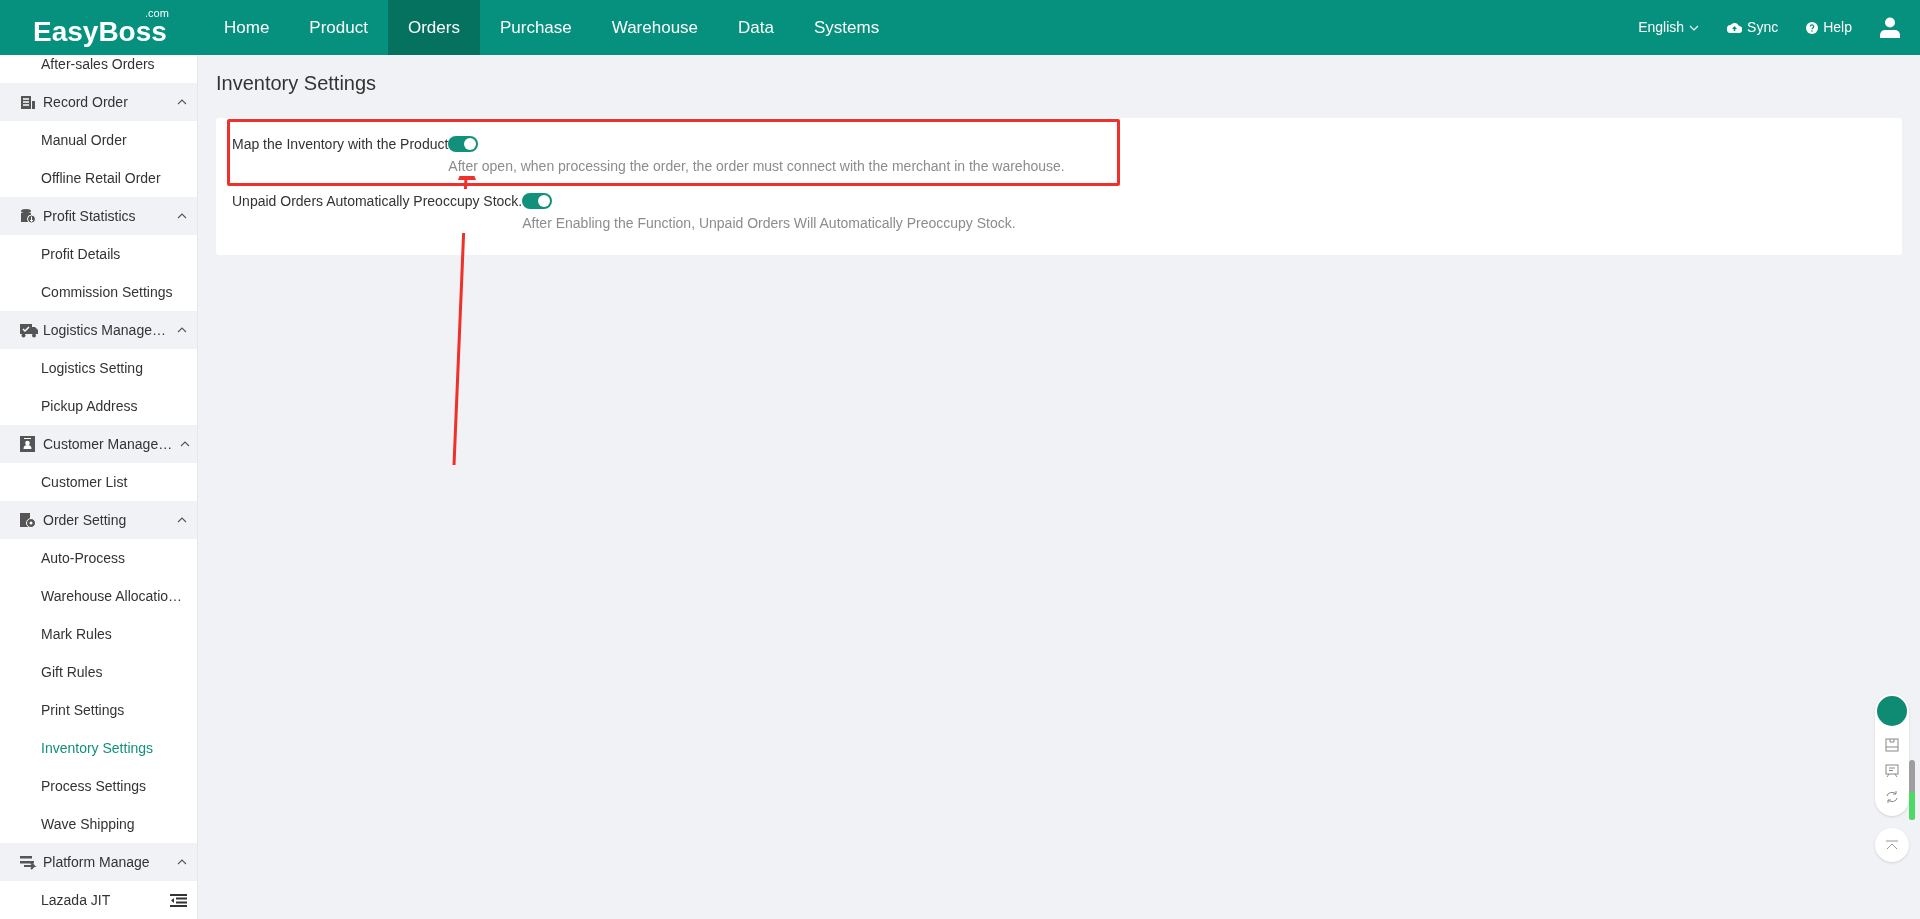 This screenshot has width=1920, height=919. What do you see at coordinates (247, 27) in the screenshot?
I see `nav-tab: Home` at bounding box center [247, 27].